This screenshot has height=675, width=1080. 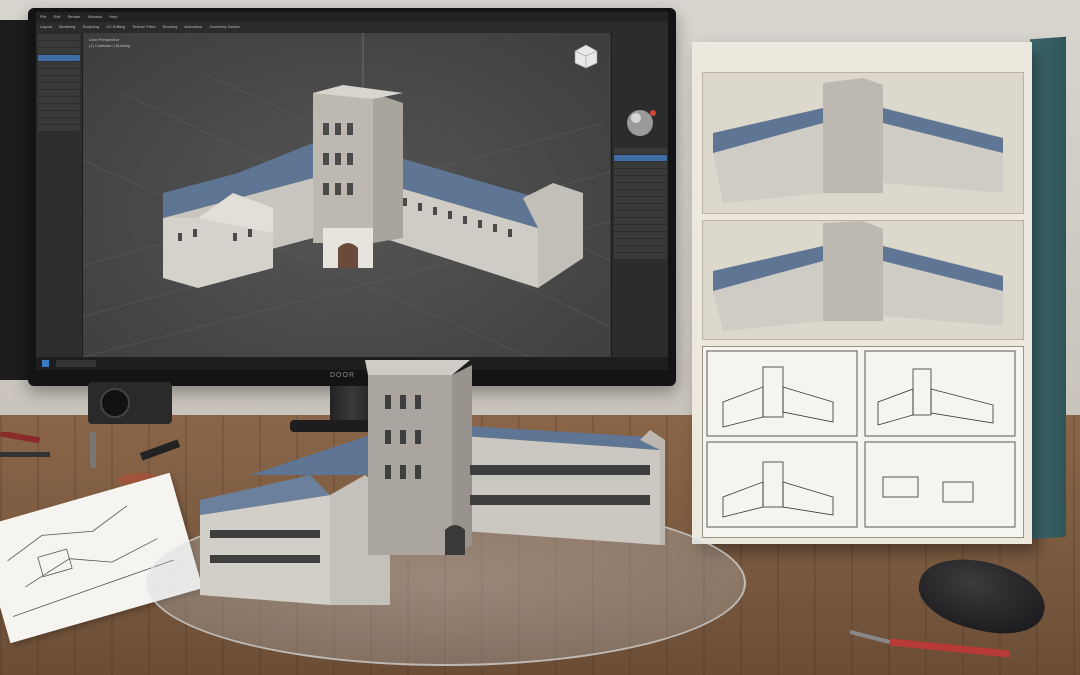 I want to click on pliers, so click(x=930, y=644).